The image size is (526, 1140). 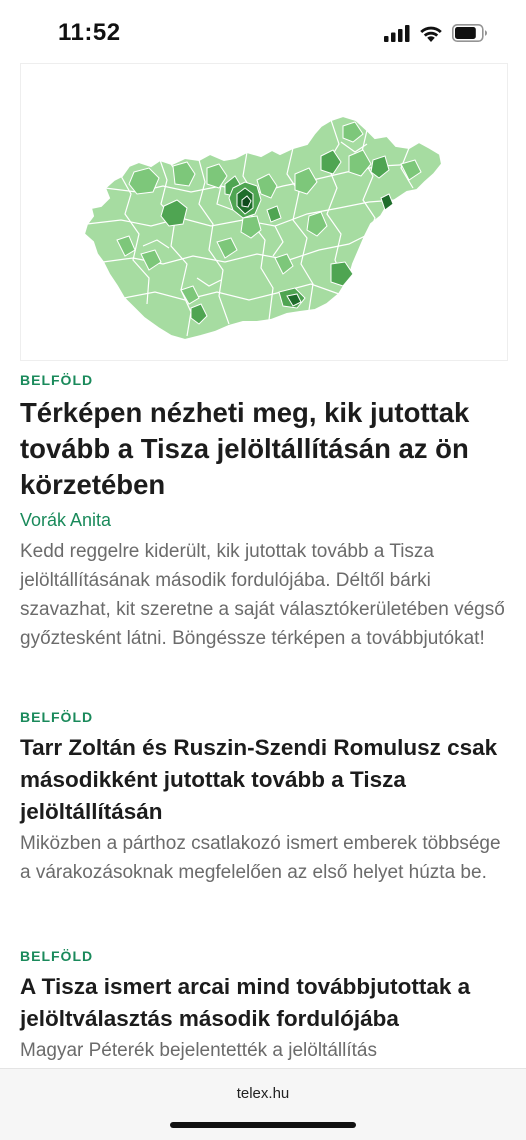 What do you see at coordinates (263, 1125) in the screenshot?
I see `home-indicator` at bounding box center [263, 1125].